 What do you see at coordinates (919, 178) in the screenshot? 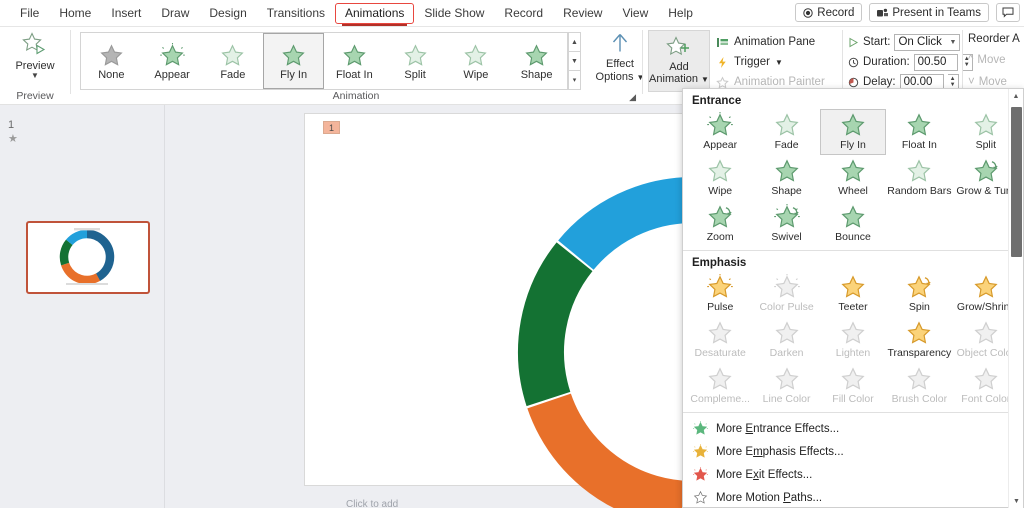
I see `effect-random-bars: Random Bars` at bounding box center [919, 178].